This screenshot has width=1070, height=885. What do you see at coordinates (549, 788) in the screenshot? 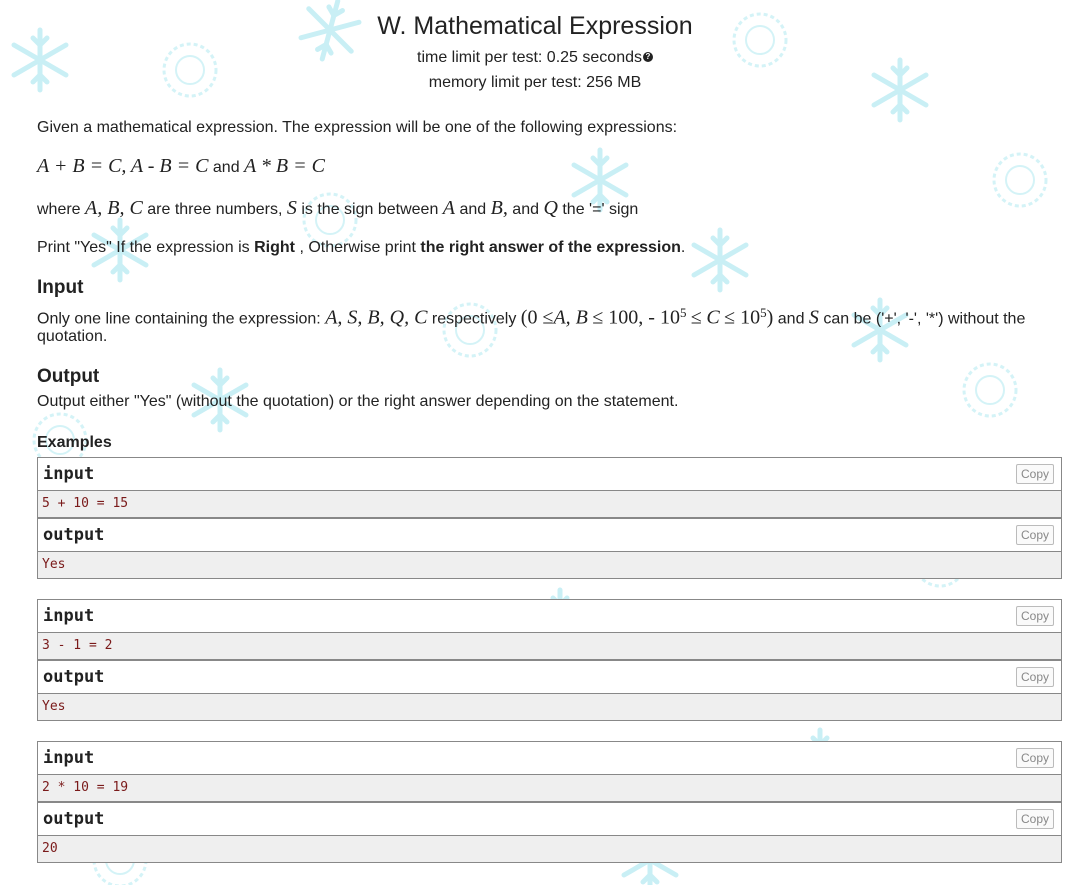
I see `sample-input: 2 * 10 = 19` at bounding box center [549, 788].